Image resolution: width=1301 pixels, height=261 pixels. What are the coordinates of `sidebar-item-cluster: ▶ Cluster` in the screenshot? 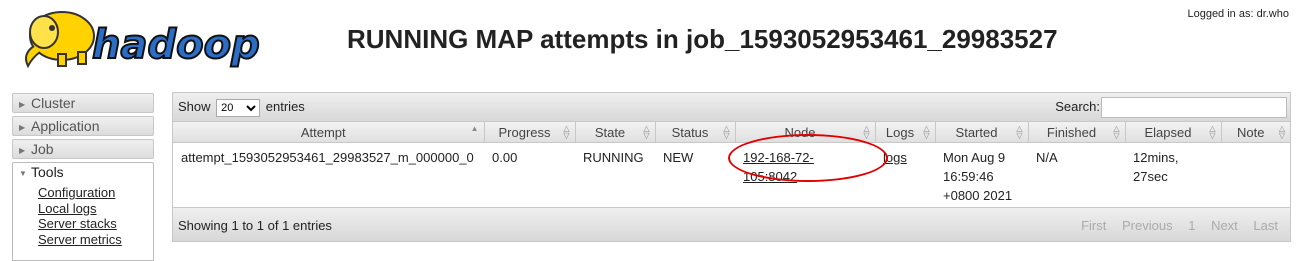 It's located at (83, 103).